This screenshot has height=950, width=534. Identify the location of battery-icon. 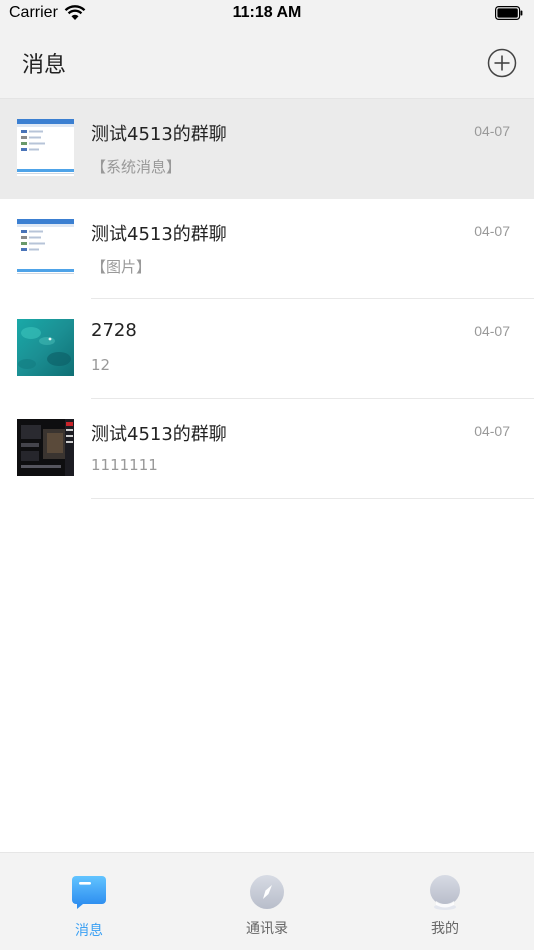
(509, 13).